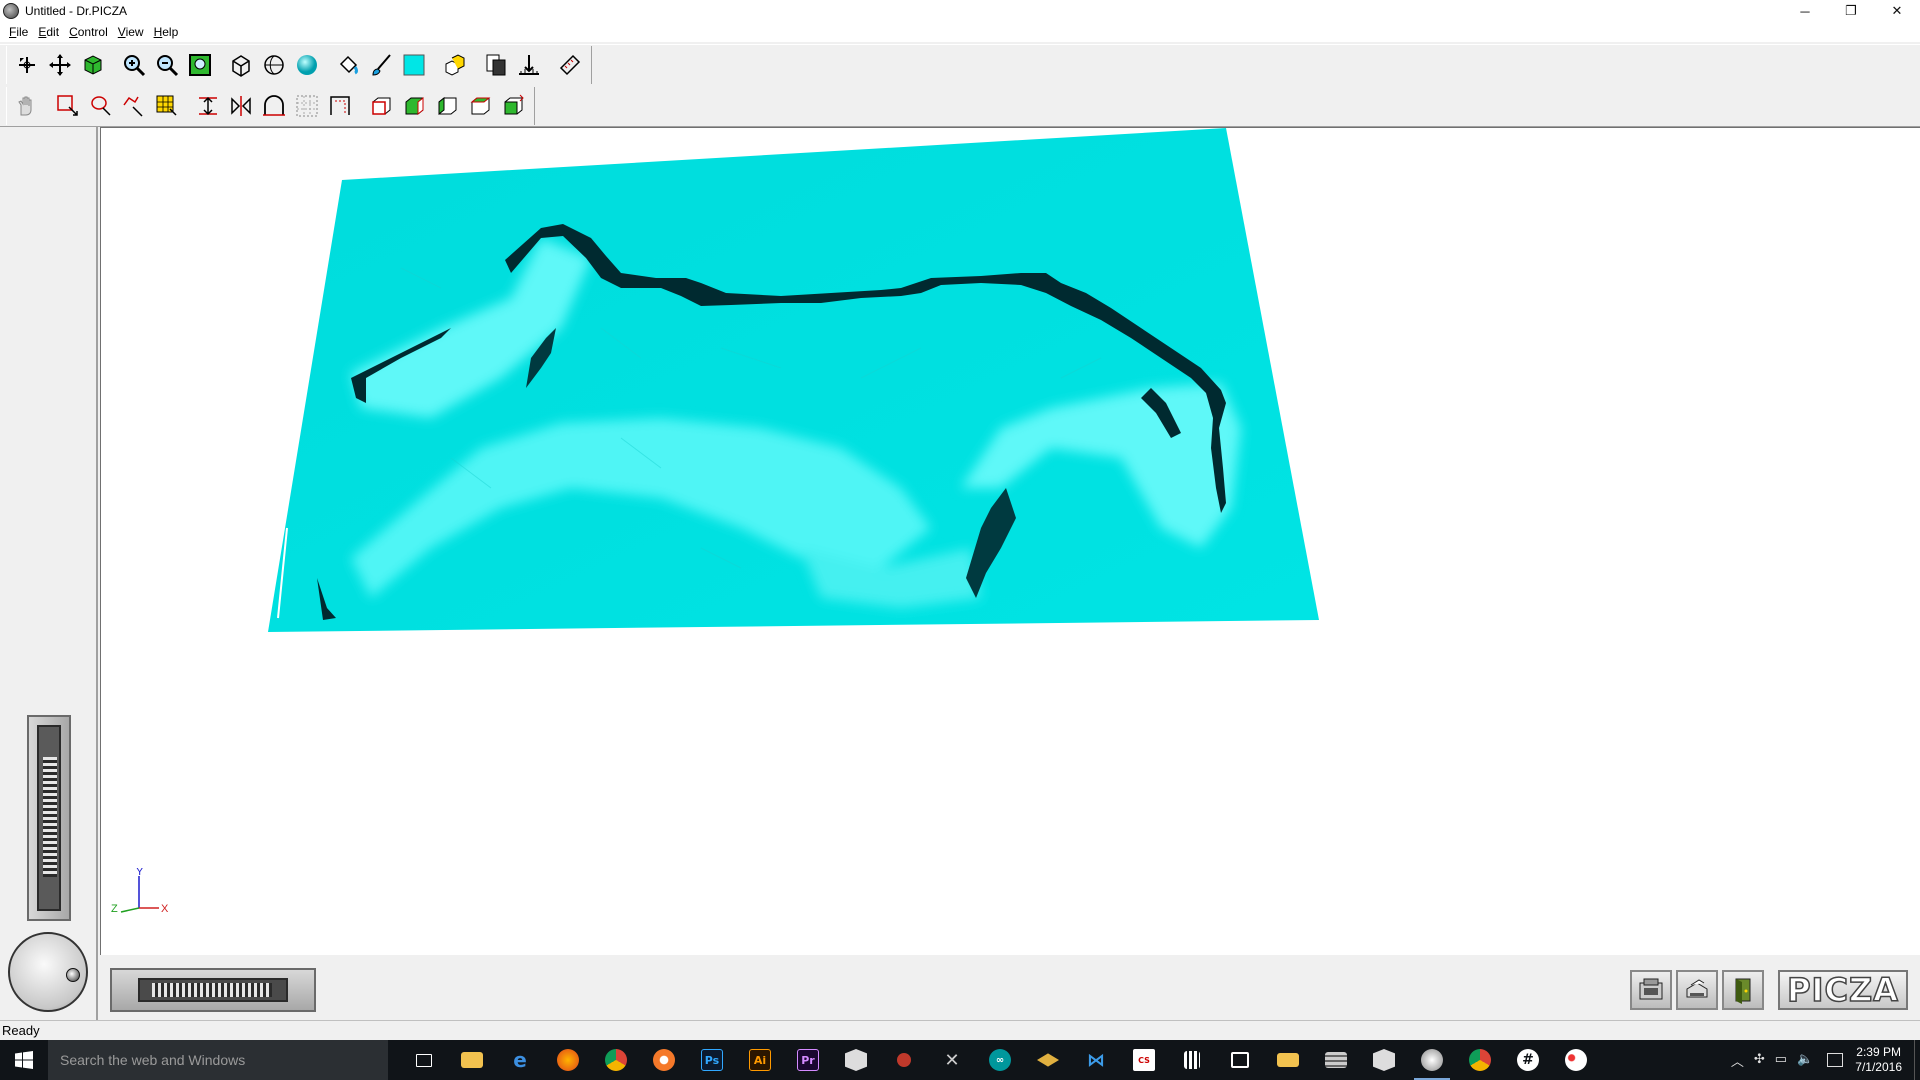 This screenshot has width=1920, height=1080. What do you see at coordinates (1528, 1060) in the screenshot?
I see `taskbar-slack: #` at bounding box center [1528, 1060].